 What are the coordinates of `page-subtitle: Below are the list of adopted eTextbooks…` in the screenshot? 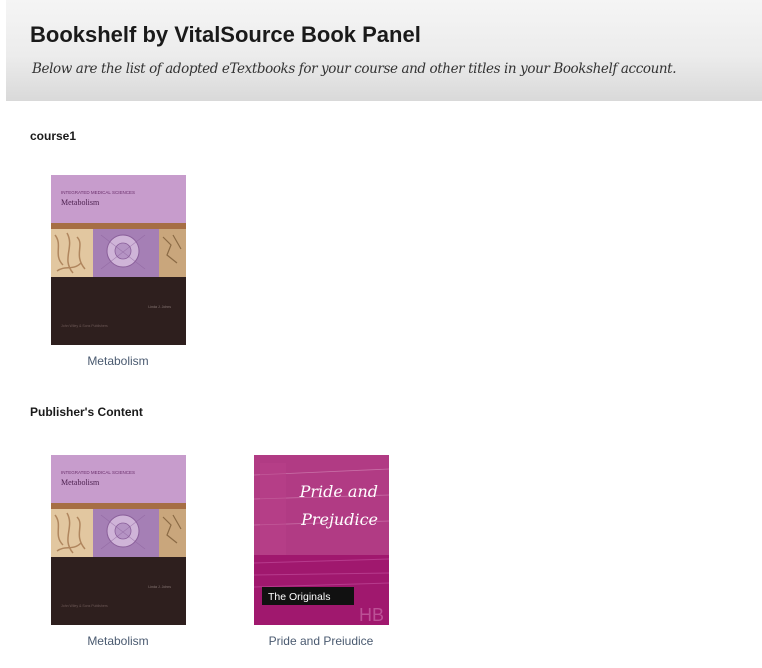 It's located at (354, 69).